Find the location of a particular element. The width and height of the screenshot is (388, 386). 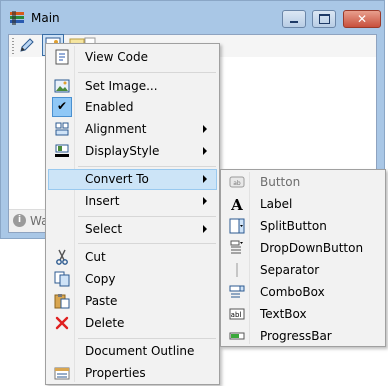

close-button: ✕ is located at coordinates (362, 19).